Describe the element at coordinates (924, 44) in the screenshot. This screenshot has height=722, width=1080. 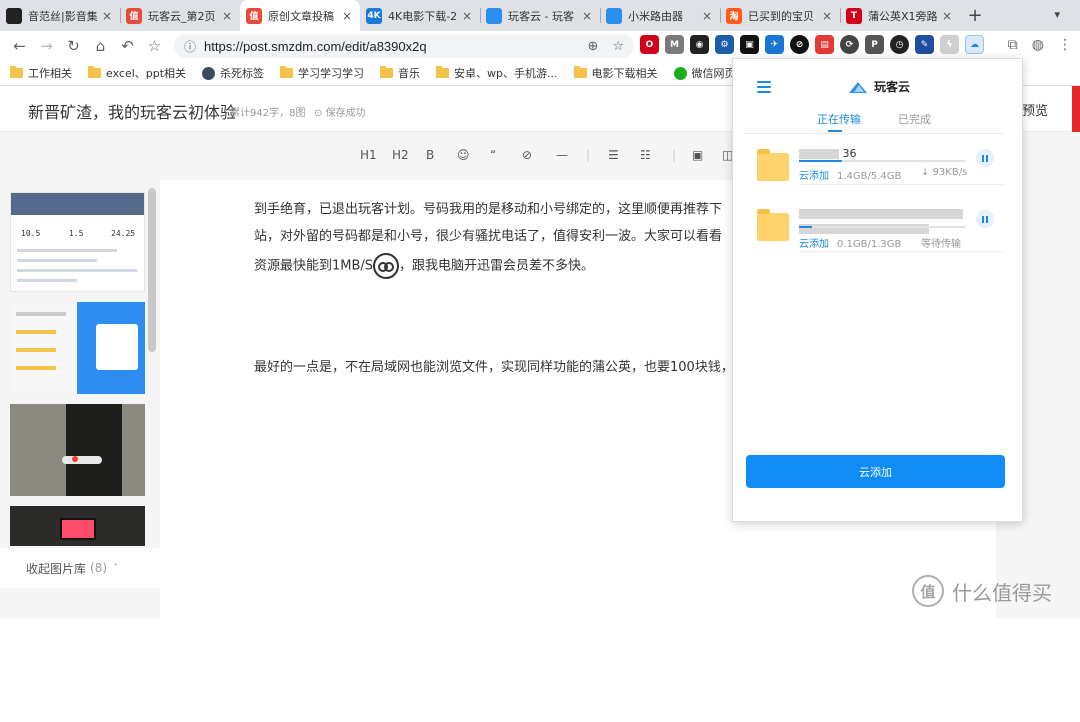
I see `extension-pen-icon: ✎` at that location.